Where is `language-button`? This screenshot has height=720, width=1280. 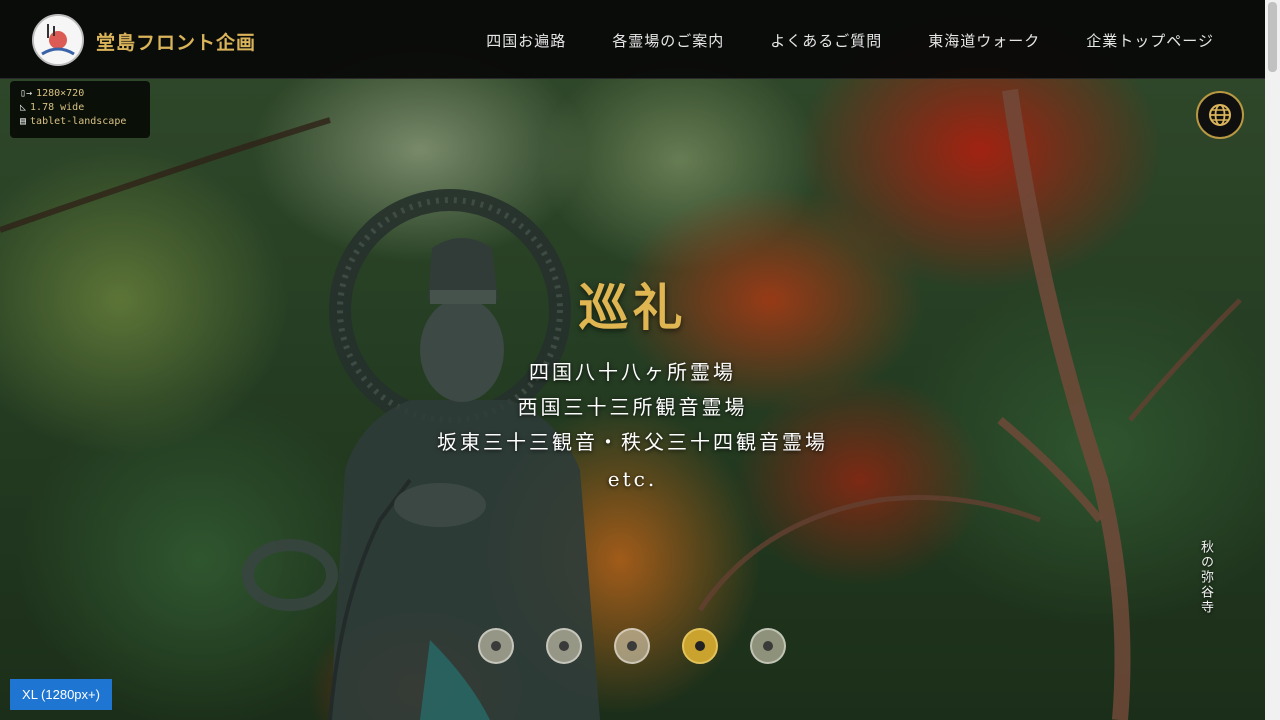
language-button is located at coordinates (1220, 115).